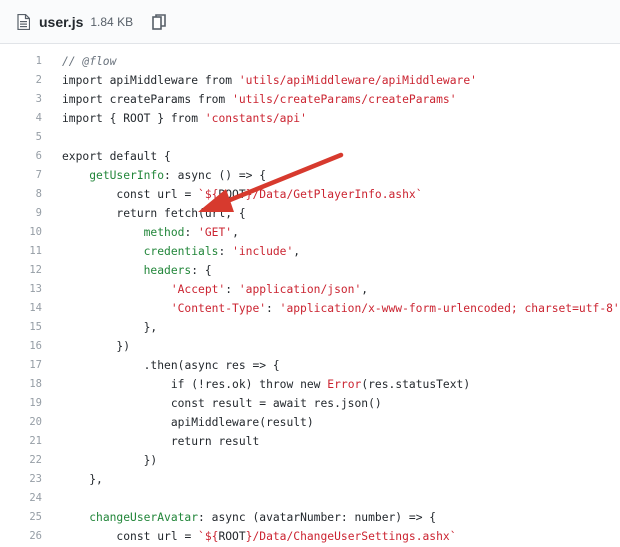 This screenshot has height=547, width=620. I want to click on code-line: 20 apiMiddleware(result), so click(310, 422).